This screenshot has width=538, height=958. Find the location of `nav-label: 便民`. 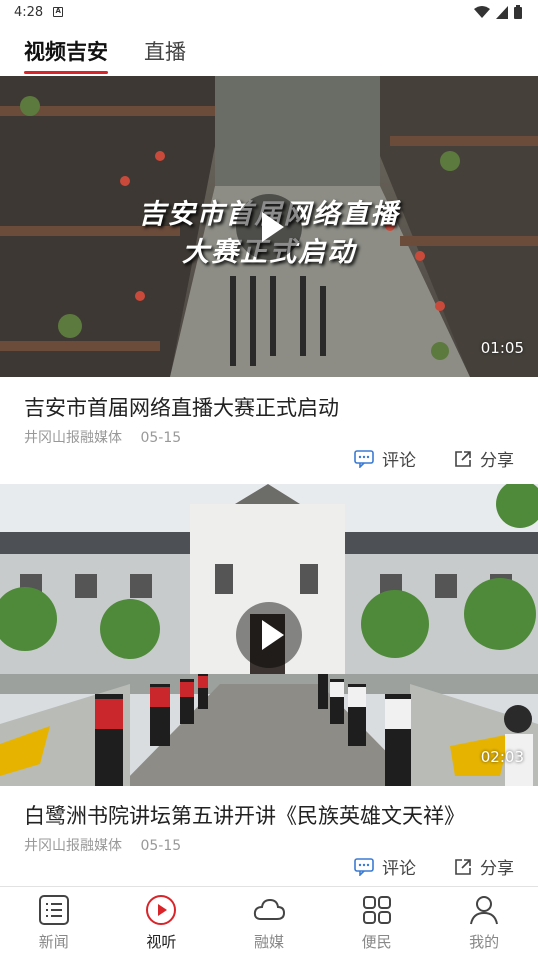

nav-label: 便民 is located at coordinates (376, 942).